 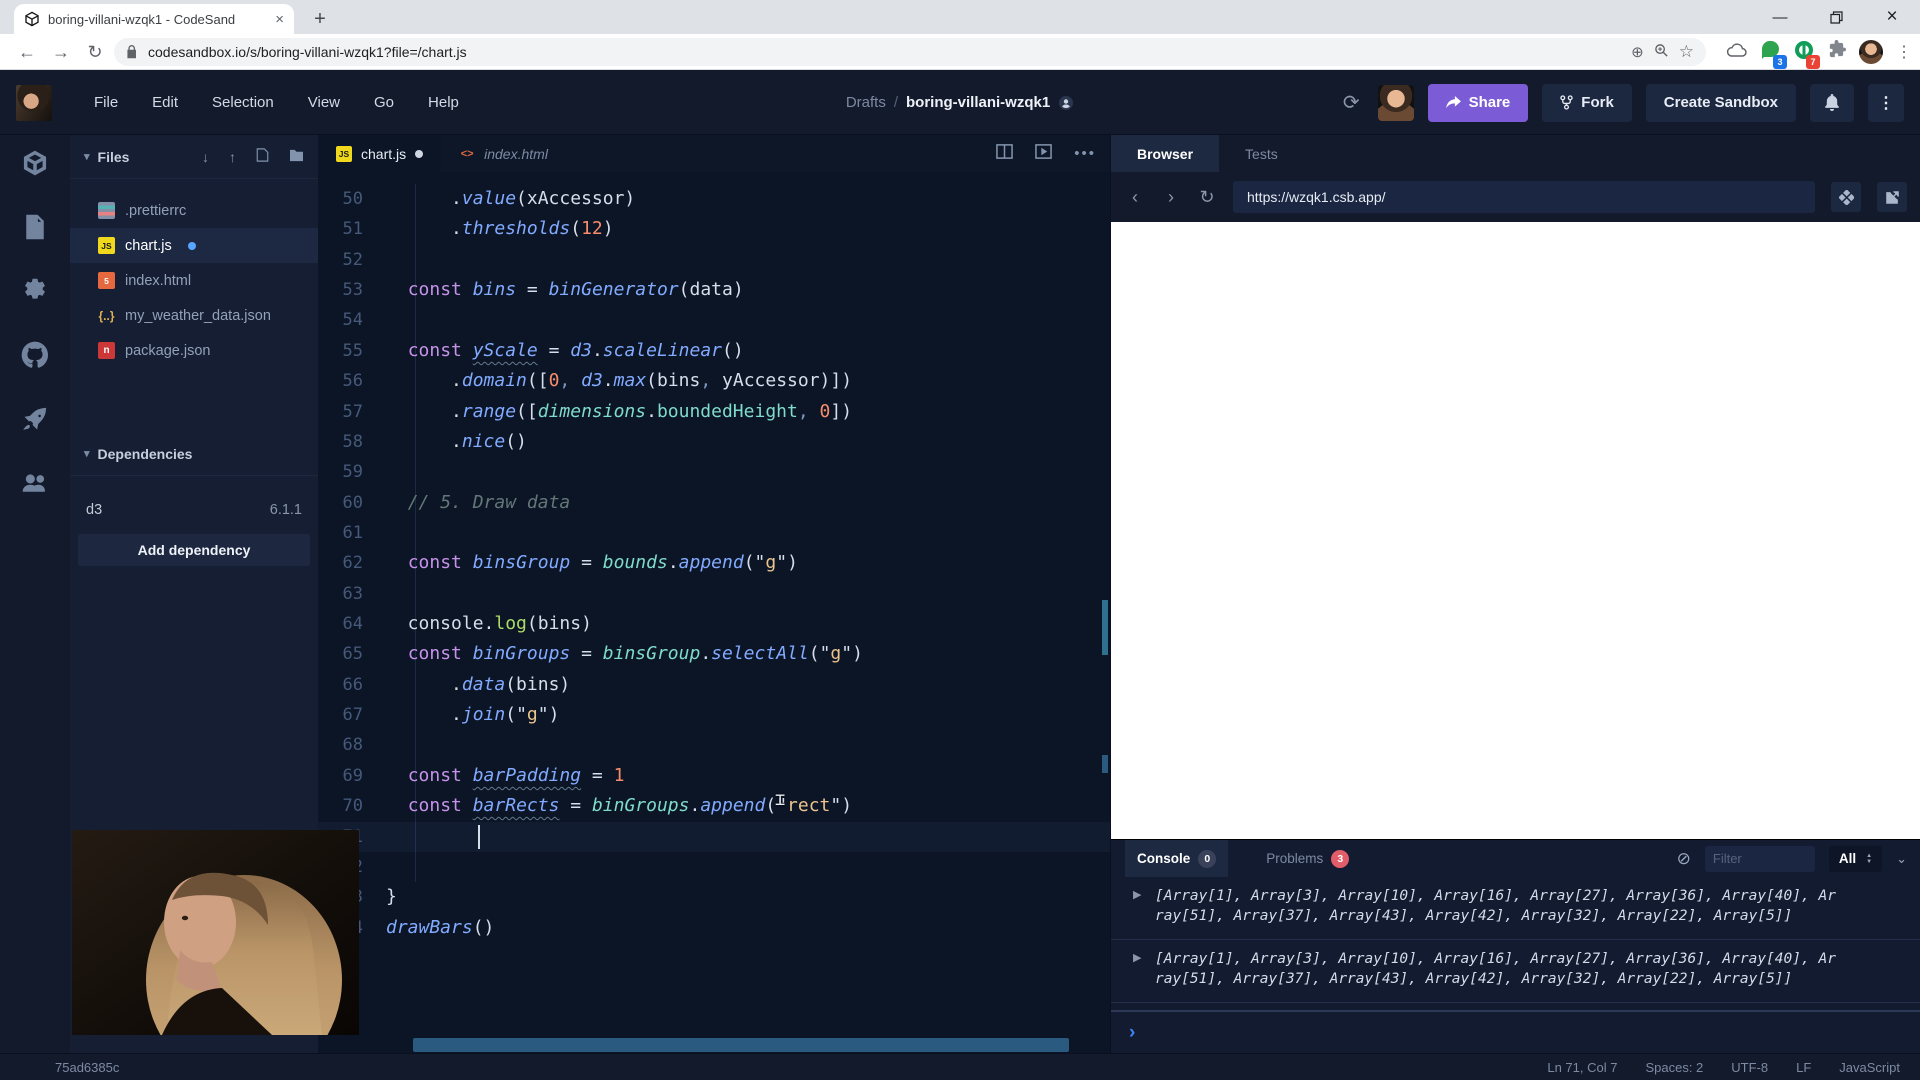 What do you see at coordinates (714, 260) in the screenshot?
I see `code-line-52: 52` at bounding box center [714, 260].